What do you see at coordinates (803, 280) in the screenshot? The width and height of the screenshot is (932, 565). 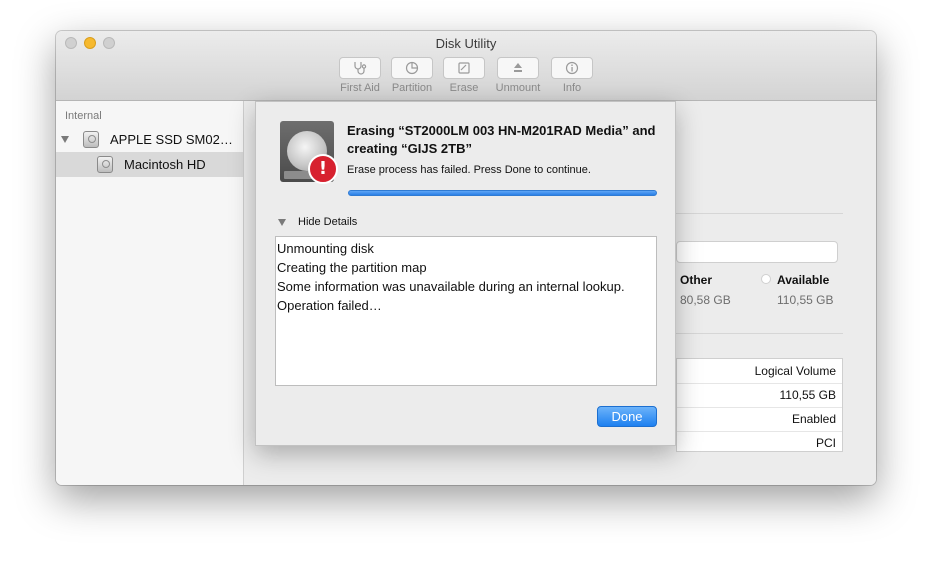 I see `legend-available-title: Available` at bounding box center [803, 280].